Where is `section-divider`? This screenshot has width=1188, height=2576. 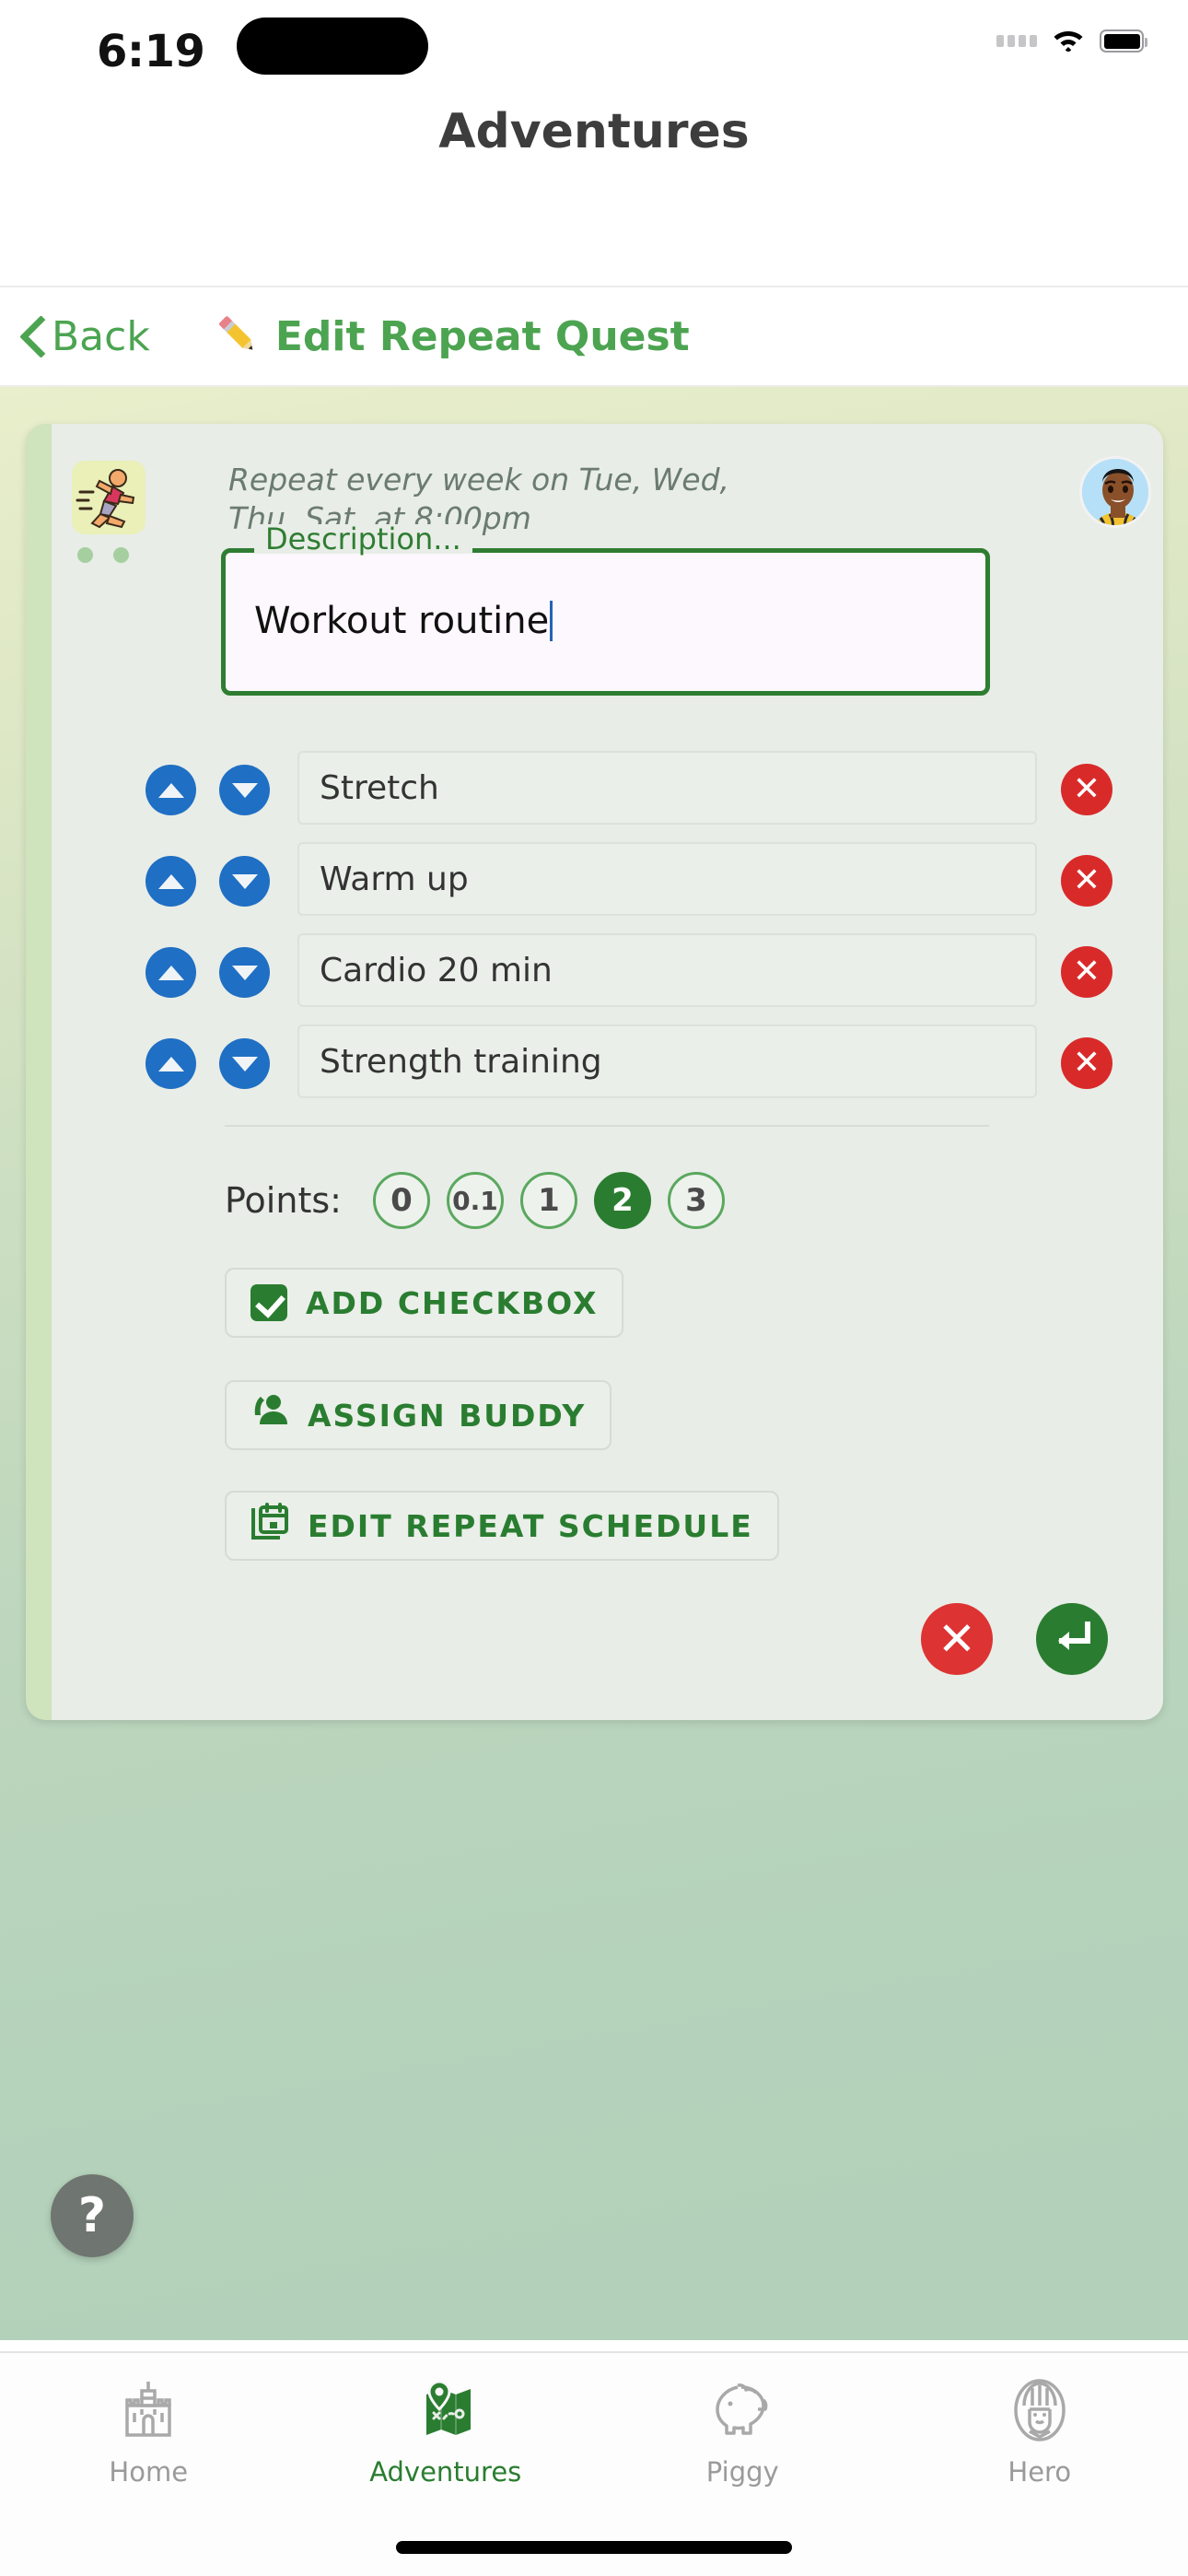 section-divider is located at coordinates (607, 1126).